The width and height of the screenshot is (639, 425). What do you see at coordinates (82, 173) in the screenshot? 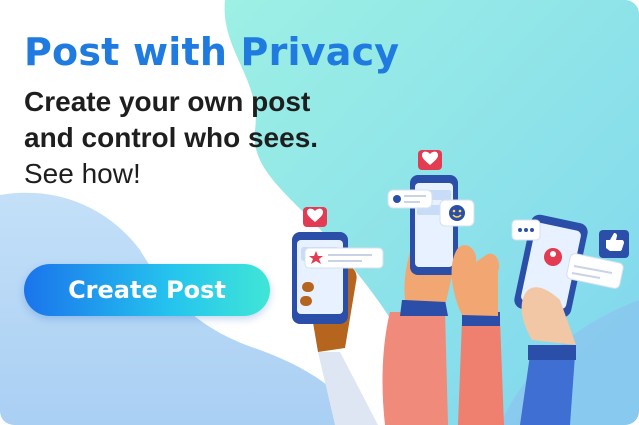
I see `see-how-link: See how!` at bounding box center [82, 173].